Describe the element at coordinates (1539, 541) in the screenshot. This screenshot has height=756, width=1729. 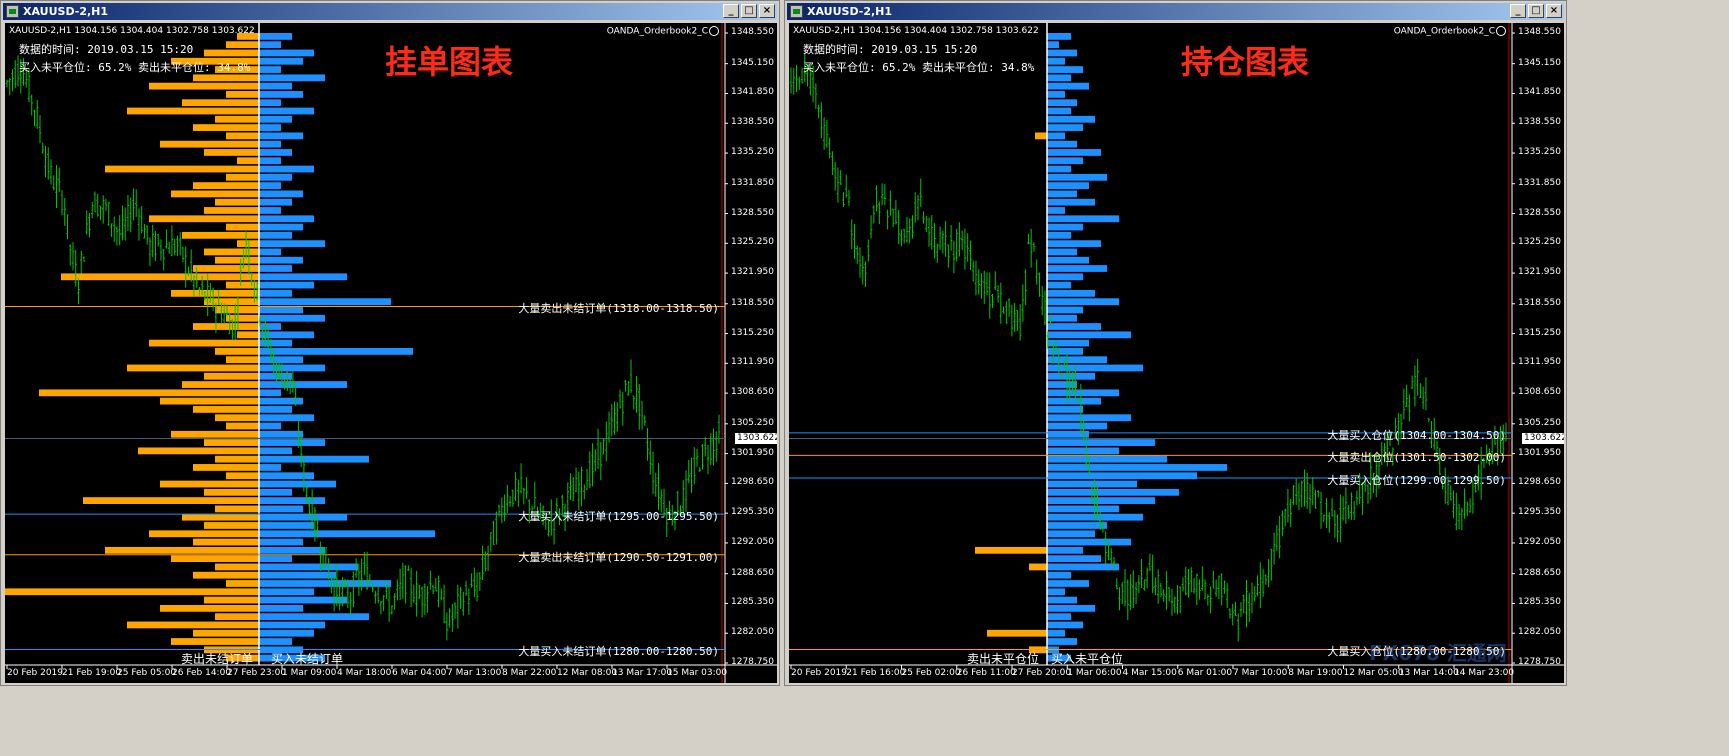
I see `y-tick-label: 1292.050` at that location.